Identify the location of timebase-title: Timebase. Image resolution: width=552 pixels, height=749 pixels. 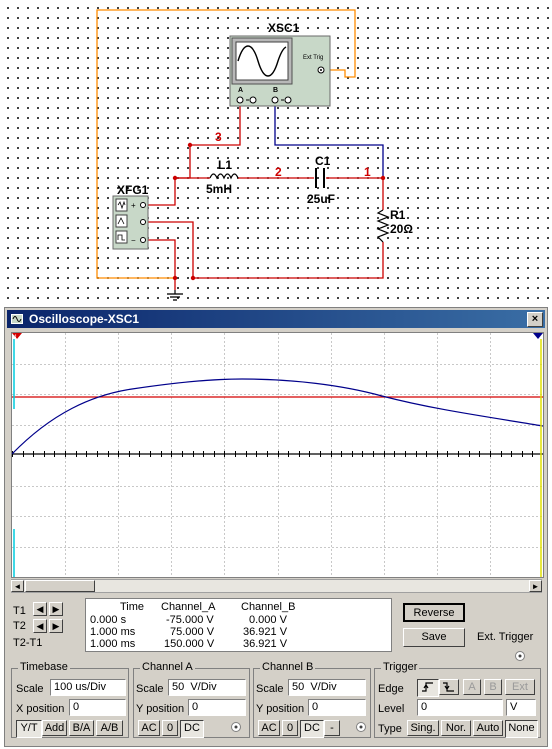
(44, 667).